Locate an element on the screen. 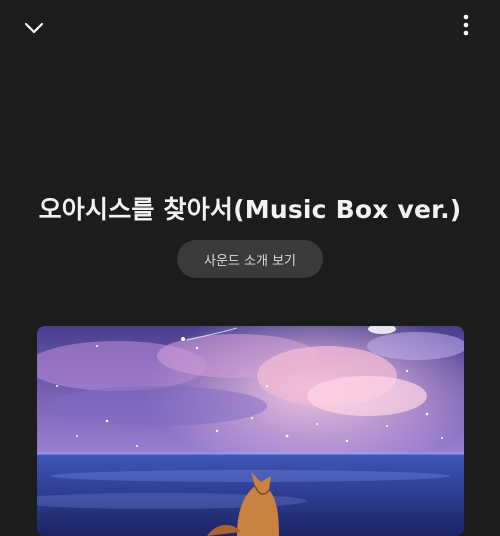  chevron-down-icon is located at coordinates (34, 28).